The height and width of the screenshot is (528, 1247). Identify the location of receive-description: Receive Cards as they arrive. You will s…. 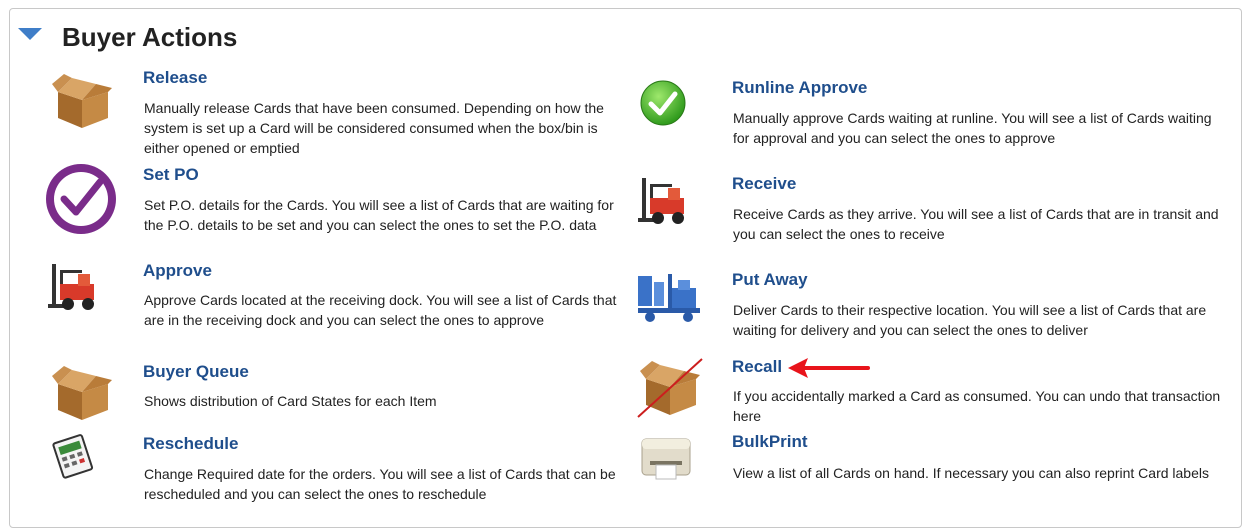
(976, 224).